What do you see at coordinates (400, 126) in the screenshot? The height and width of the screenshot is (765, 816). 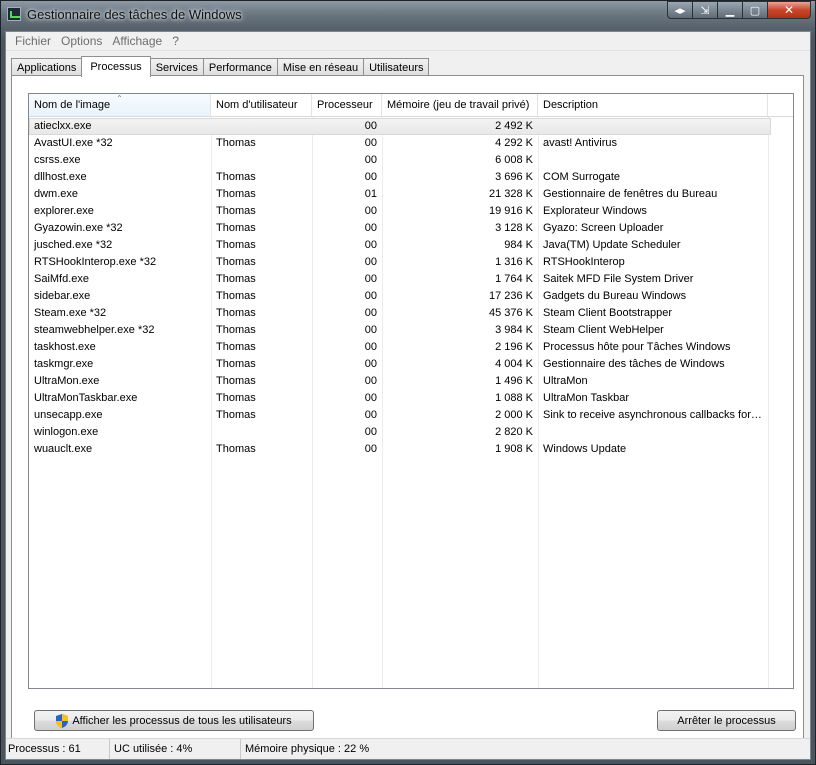 I see `table-row: atieclxx.exe 00 2 492 K` at bounding box center [400, 126].